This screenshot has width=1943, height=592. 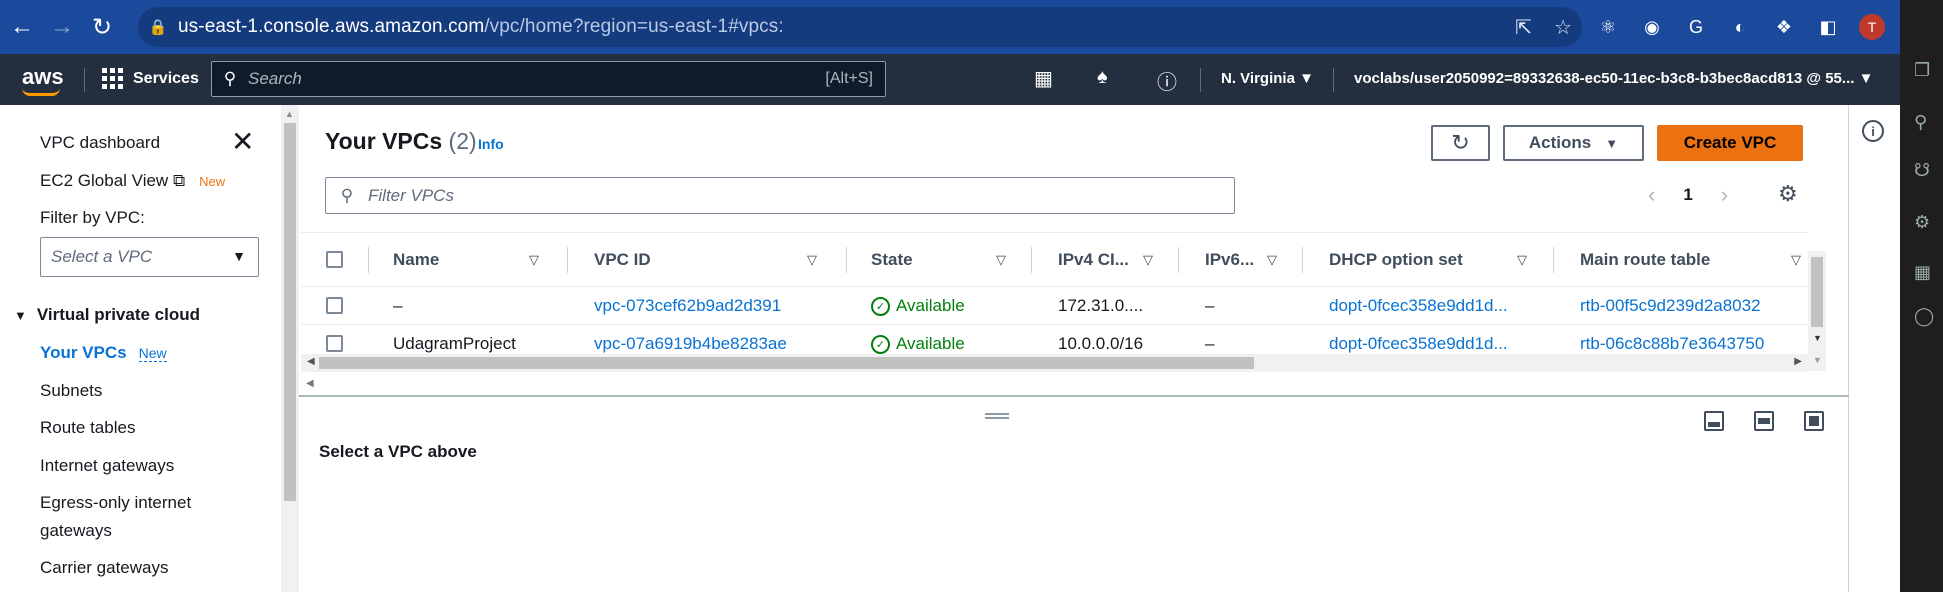 What do you see at coordinates (107, 315) in the screenshot?
I see `section-virtual-private-cloud: ▼ Virtual private cloud` at bounding box center [107, 315].